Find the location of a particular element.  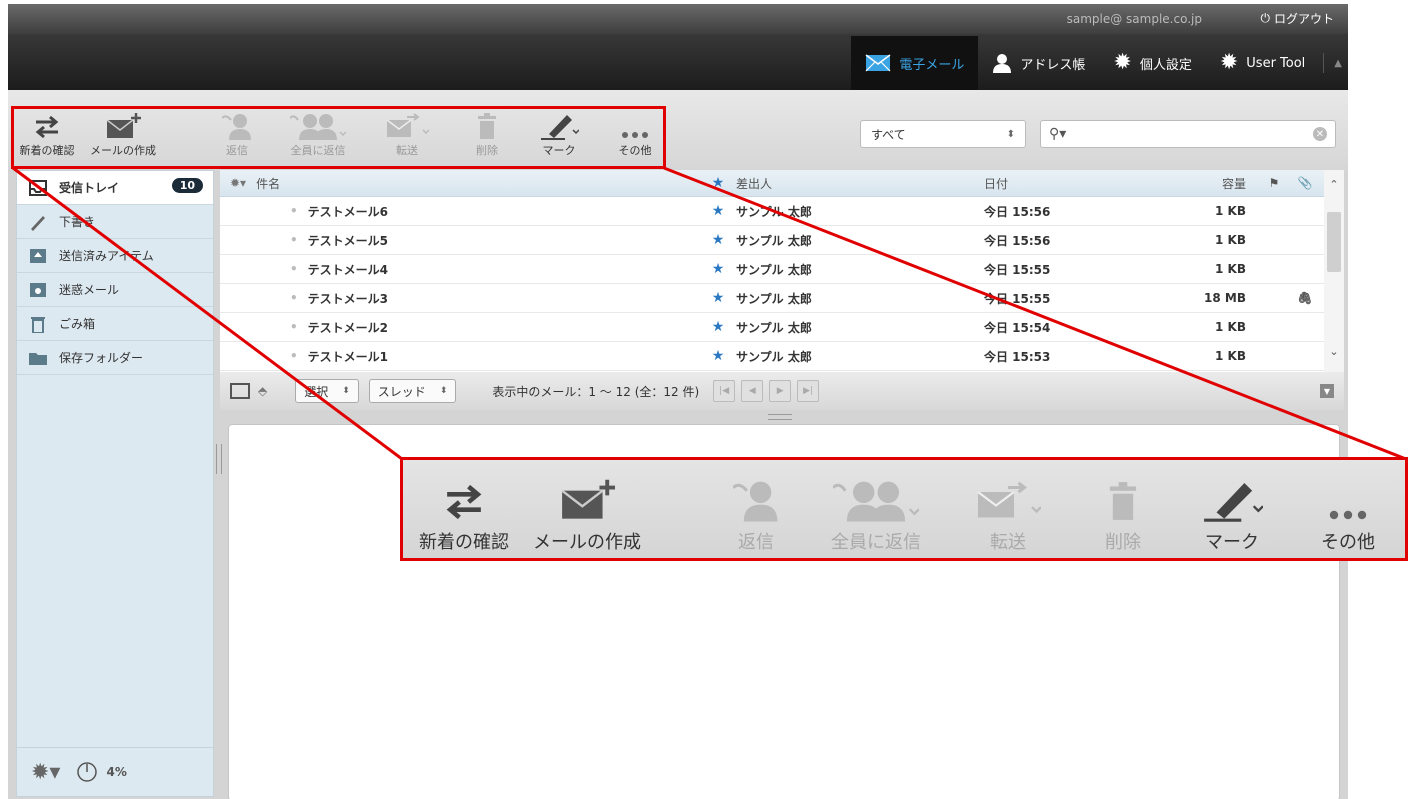

toolbar-zoom-callout: 新着の確認 メールの作成 返信 全員に返信 転送 削除 マーク その他 is located at coordinates (904, 509).